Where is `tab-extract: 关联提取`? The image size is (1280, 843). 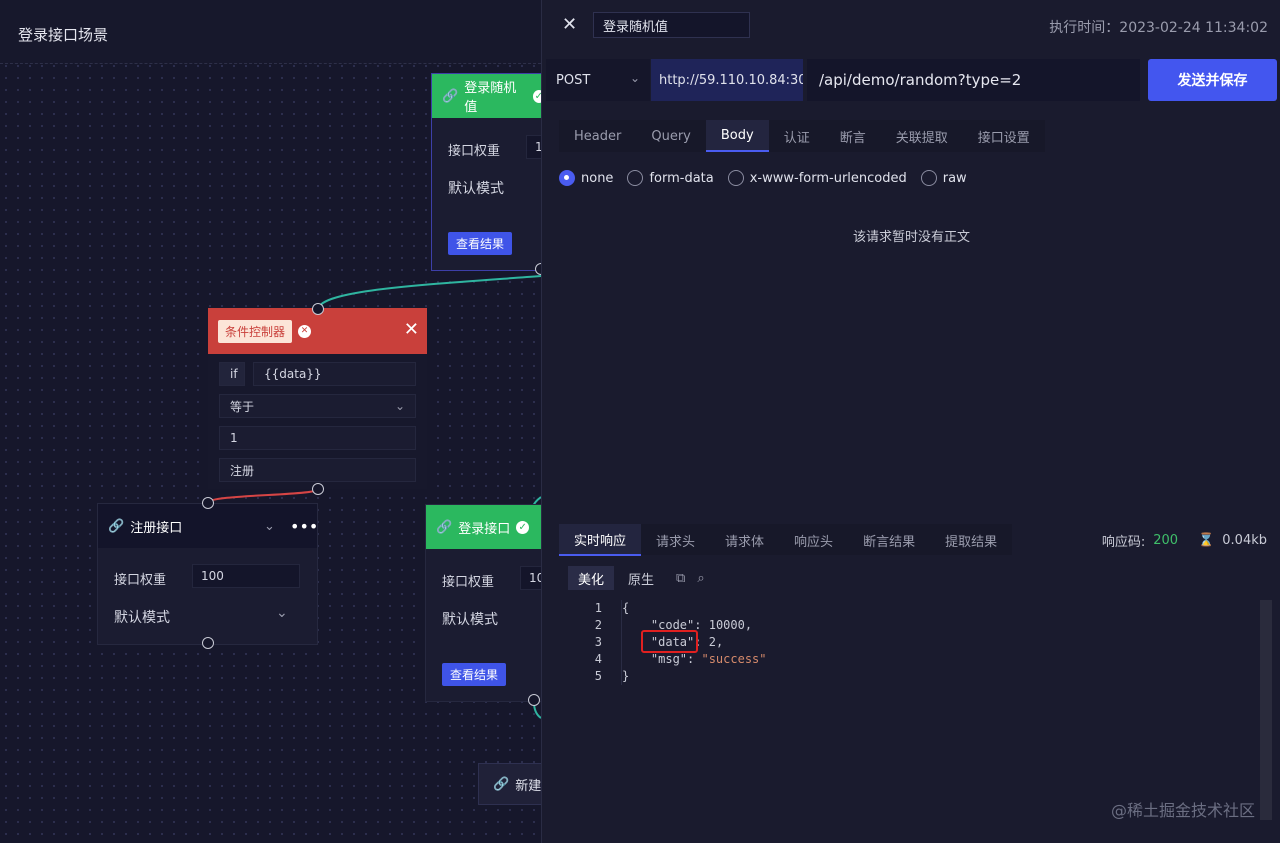
tab-extract: 关联提取 is located at coordinates (922, 136).